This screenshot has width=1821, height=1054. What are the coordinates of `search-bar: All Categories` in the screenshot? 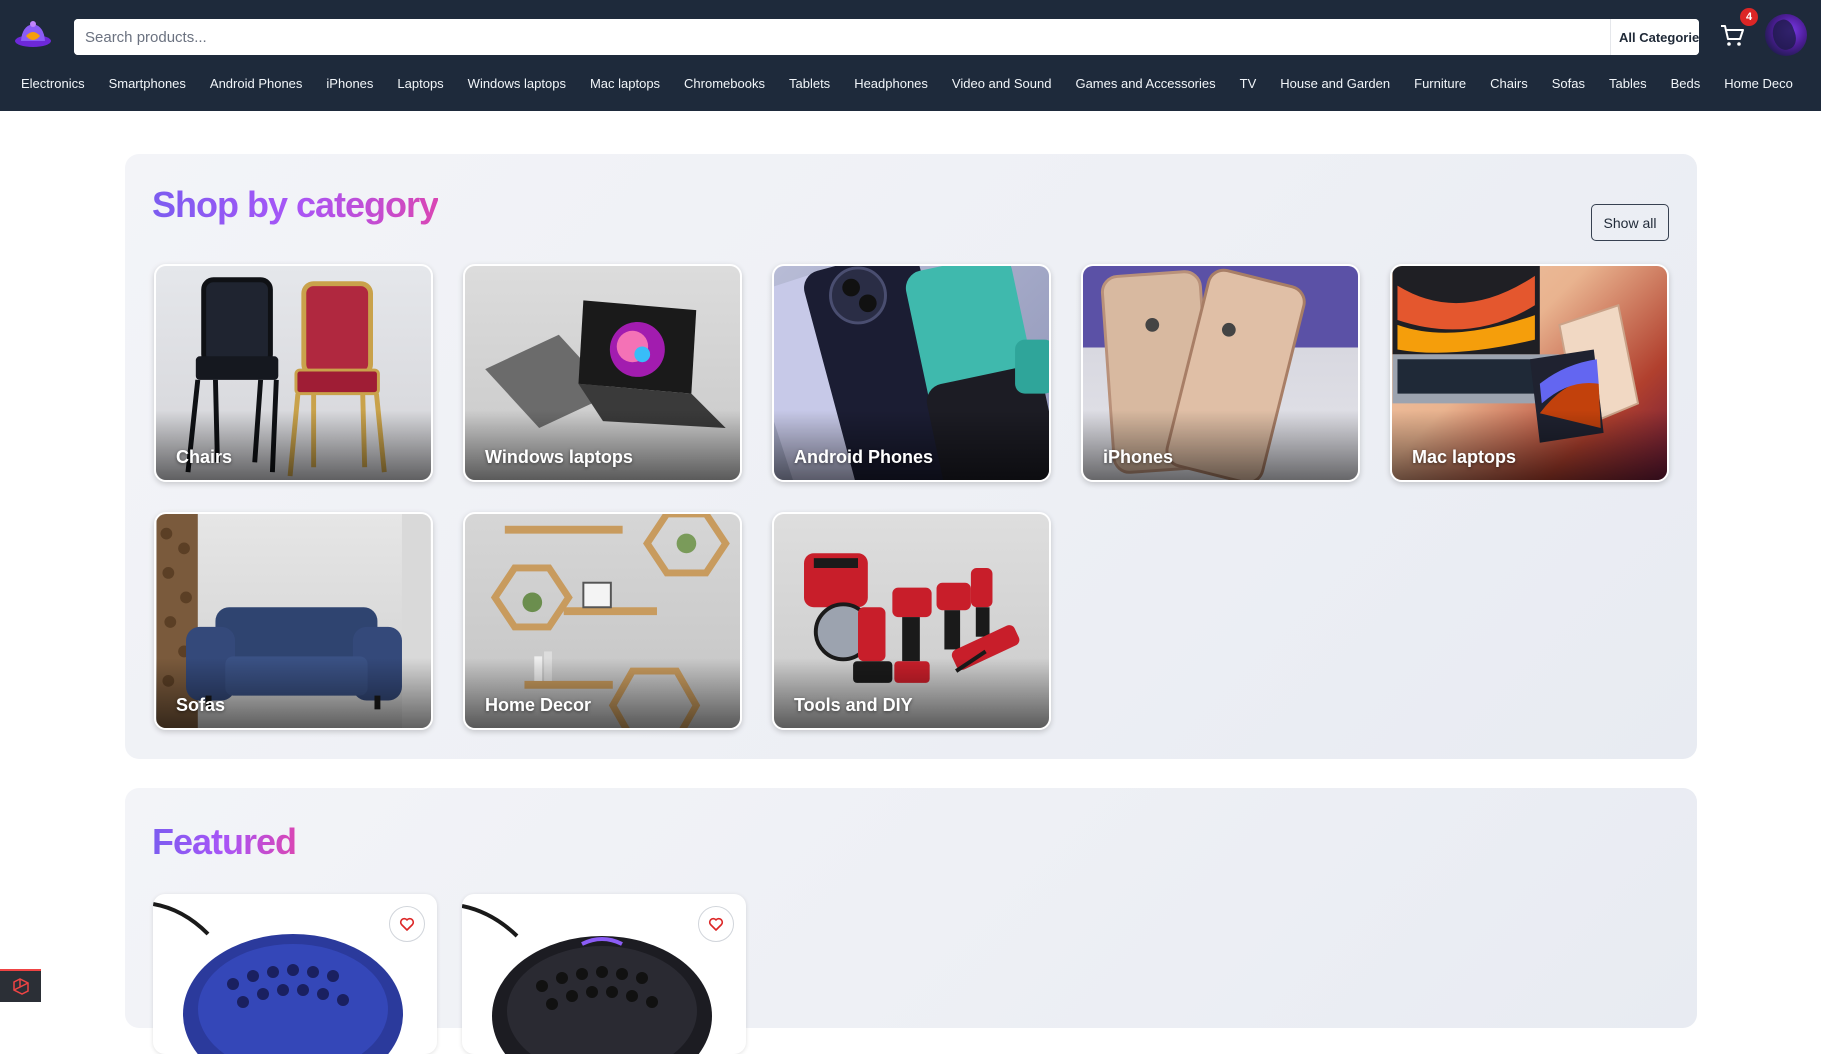 It's located at (886, 37).